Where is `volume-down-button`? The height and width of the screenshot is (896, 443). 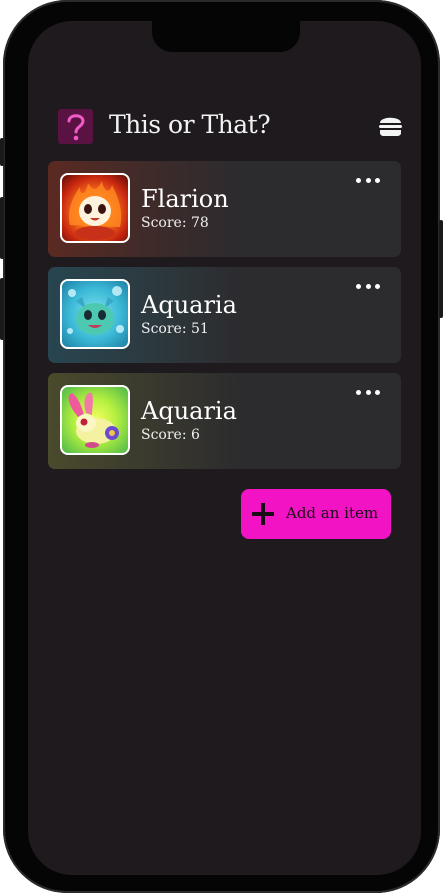 volume-down-button is located at coordinates (2, 309).